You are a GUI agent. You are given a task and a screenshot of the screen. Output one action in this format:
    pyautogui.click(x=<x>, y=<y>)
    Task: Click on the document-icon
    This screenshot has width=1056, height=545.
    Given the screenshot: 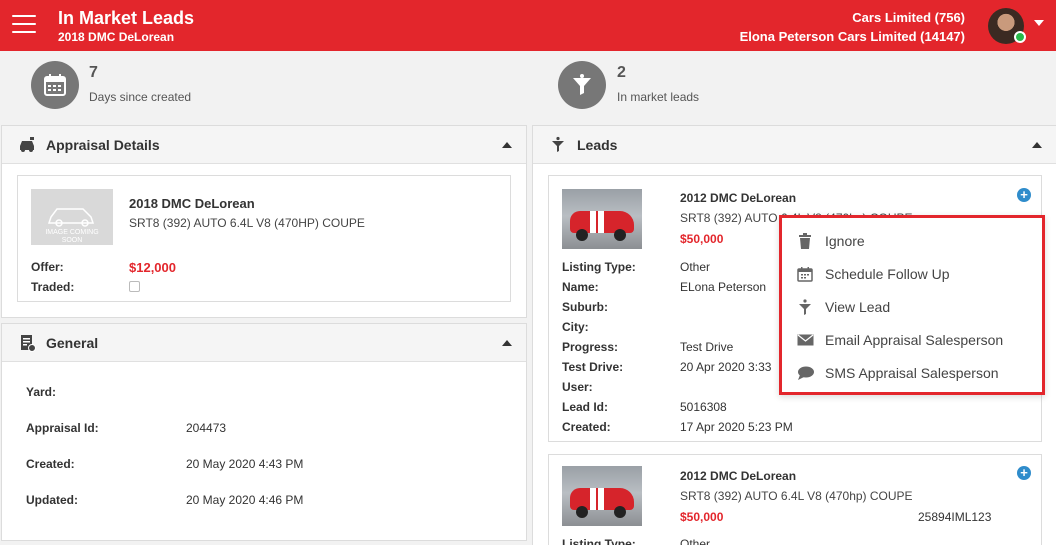 What is the action you would take?
    pyautogui.click(x=28, y=343)
    